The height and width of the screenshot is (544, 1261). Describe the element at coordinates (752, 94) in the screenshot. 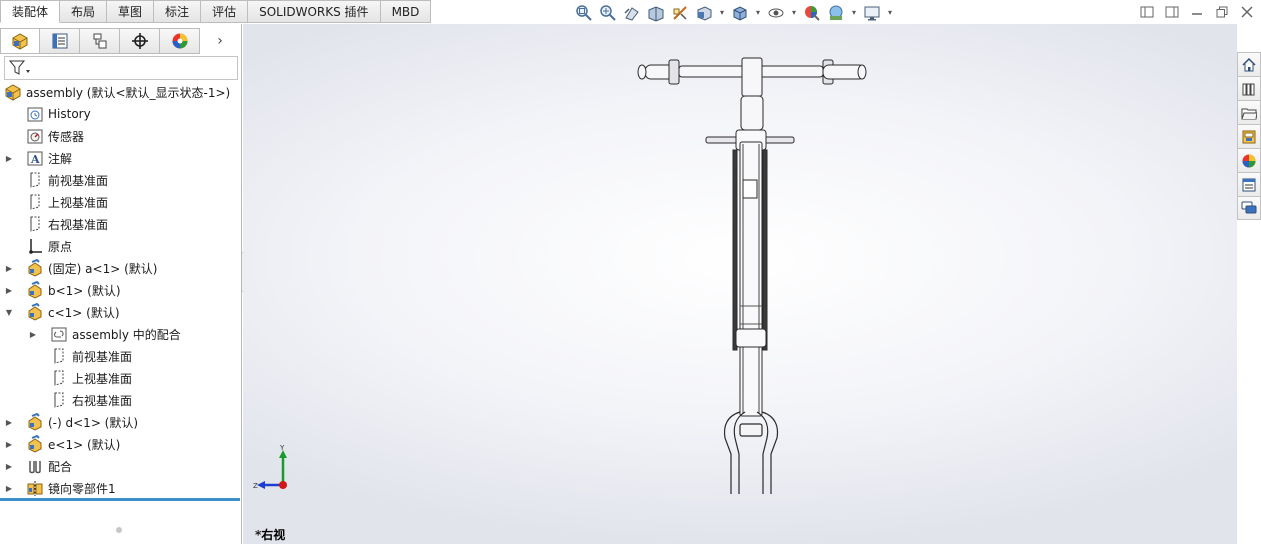

I see `handlebar` at that location.